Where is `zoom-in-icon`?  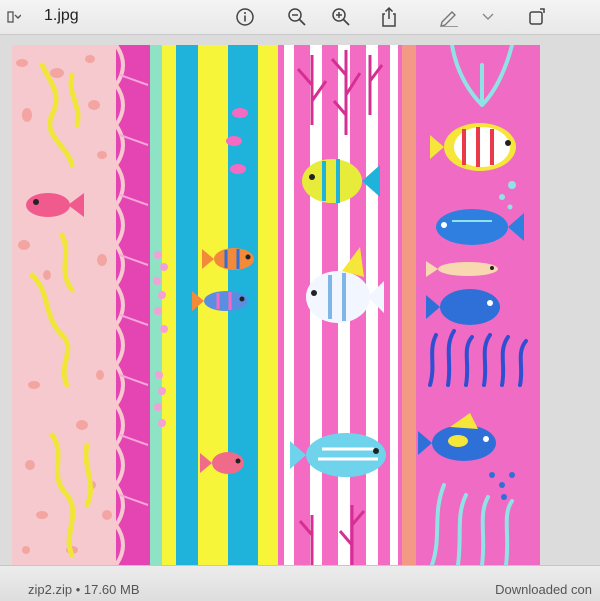 zoom-in-icon is located at coordinates (341, 17).